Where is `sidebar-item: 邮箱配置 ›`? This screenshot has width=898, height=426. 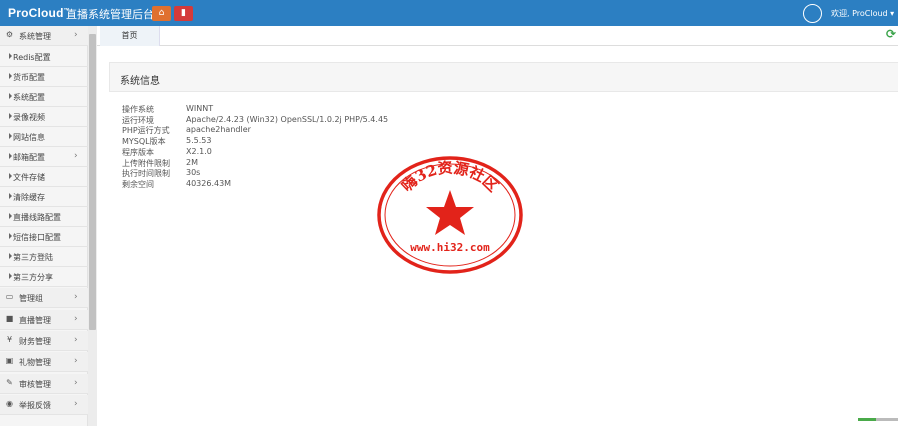 sidebar-item: 邮箱配置 › is located at coordinates (44, 157).